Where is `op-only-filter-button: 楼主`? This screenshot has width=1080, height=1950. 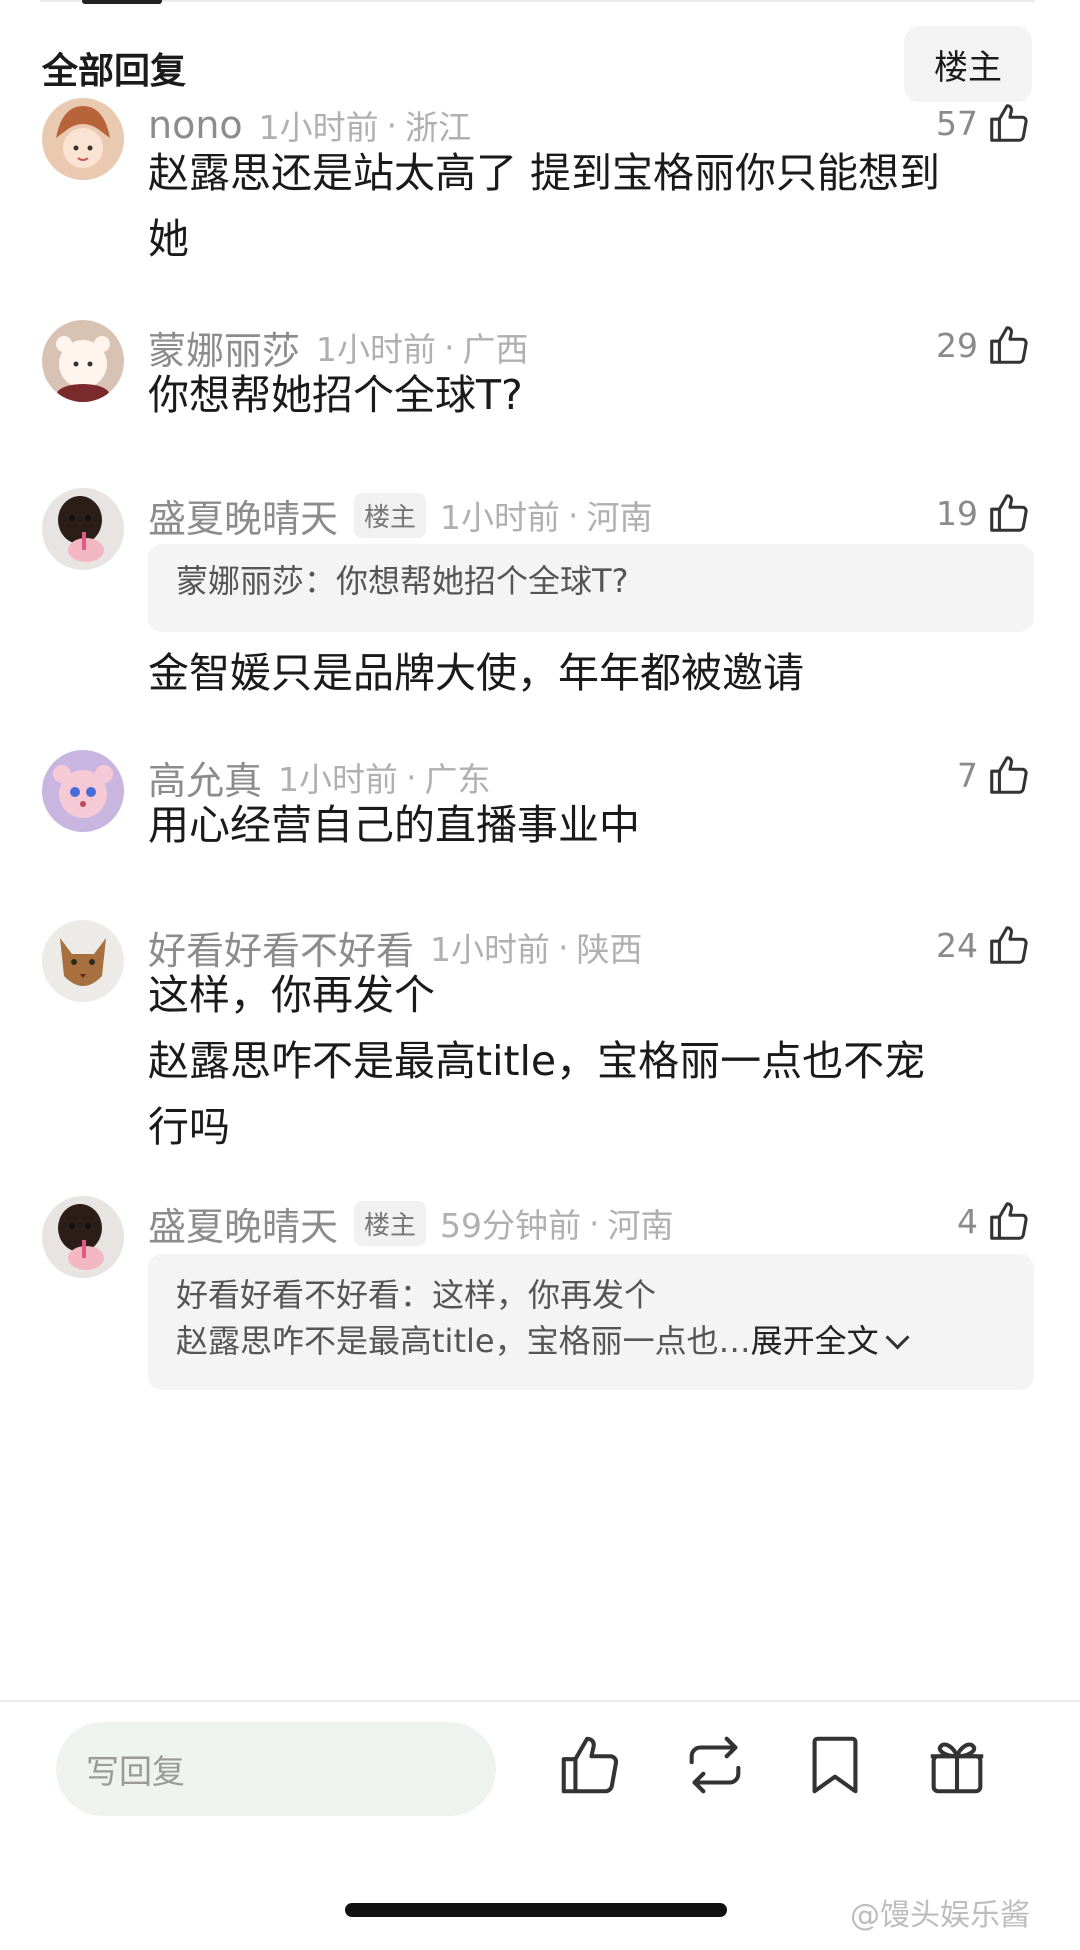
op-only-filter-button: 楼主 is located at coordinates (968, 64).